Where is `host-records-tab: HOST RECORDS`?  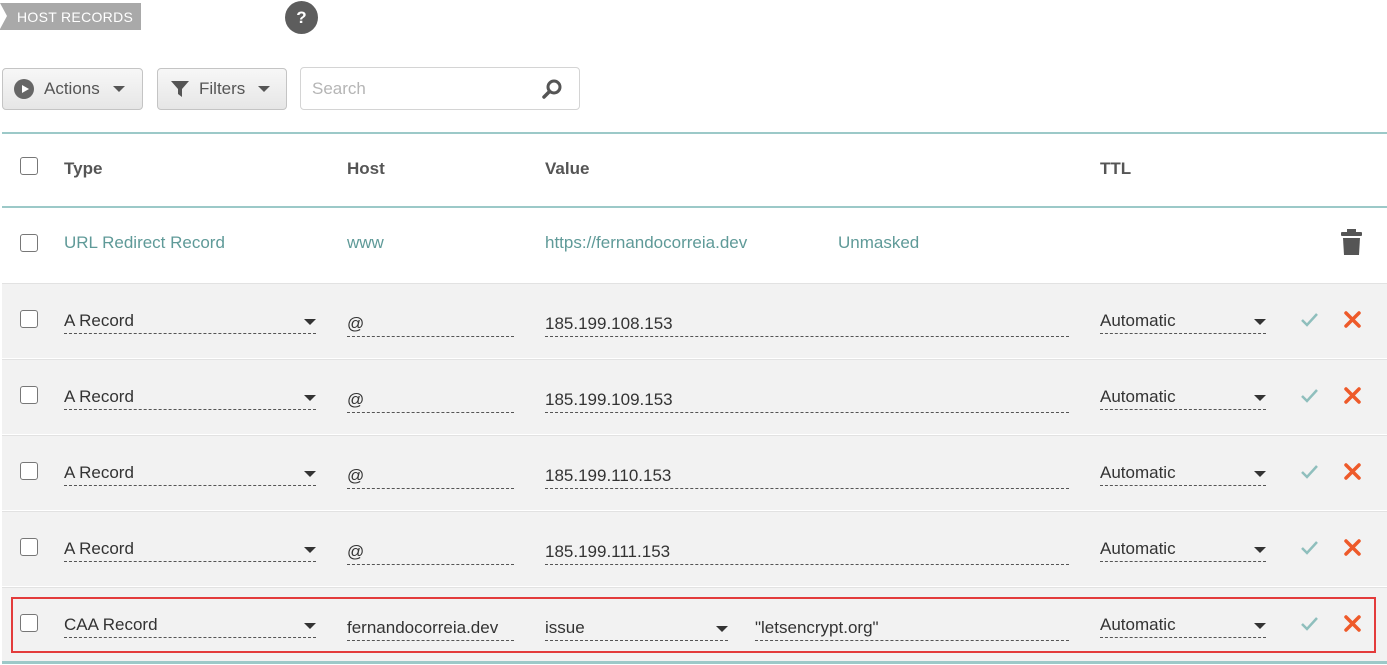
host-records-tab: HOST RECORDS is located at coordinates (70, 16).